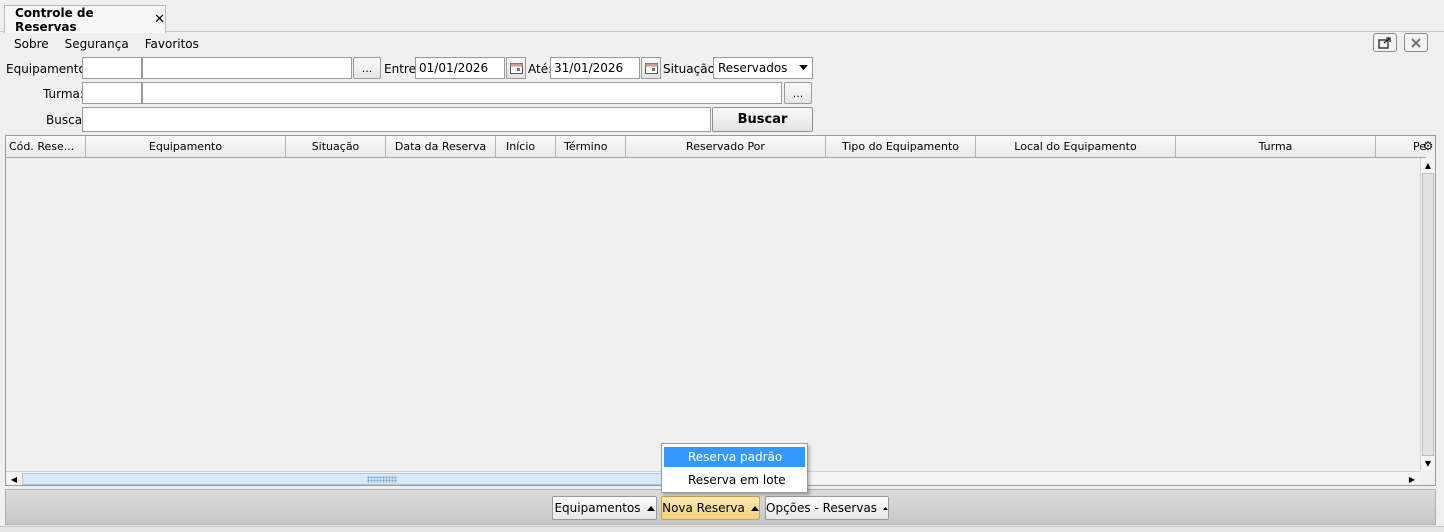  I want to click on vertical-scrollbar: ▲ ▼, so click(1427, 314).